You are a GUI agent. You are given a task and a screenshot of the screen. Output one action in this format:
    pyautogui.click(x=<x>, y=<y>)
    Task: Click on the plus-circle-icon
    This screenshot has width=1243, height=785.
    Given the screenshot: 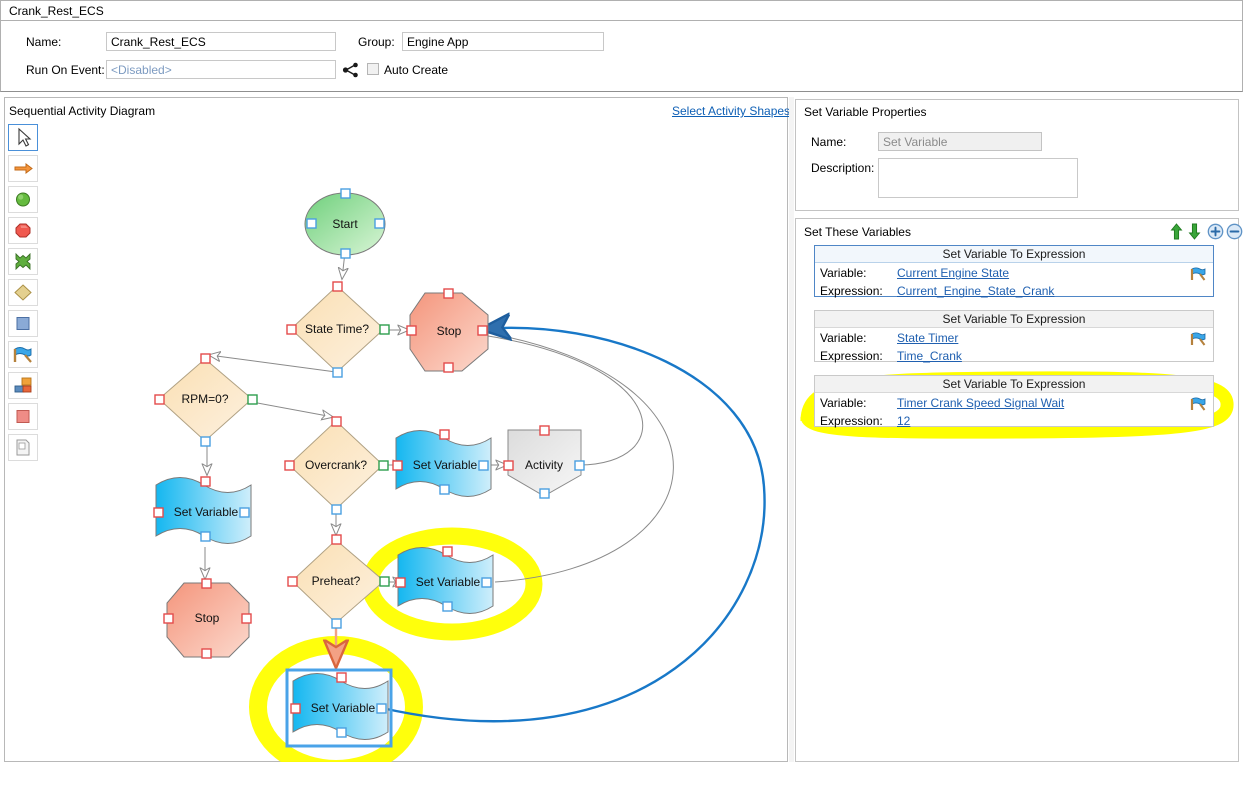 What is the action you would take?
    pyautogui.click(x=1215, y=231)
    